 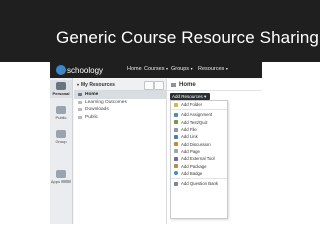 I want to click on collection-item-downloads: Downloads, so click(x=120, y=110).